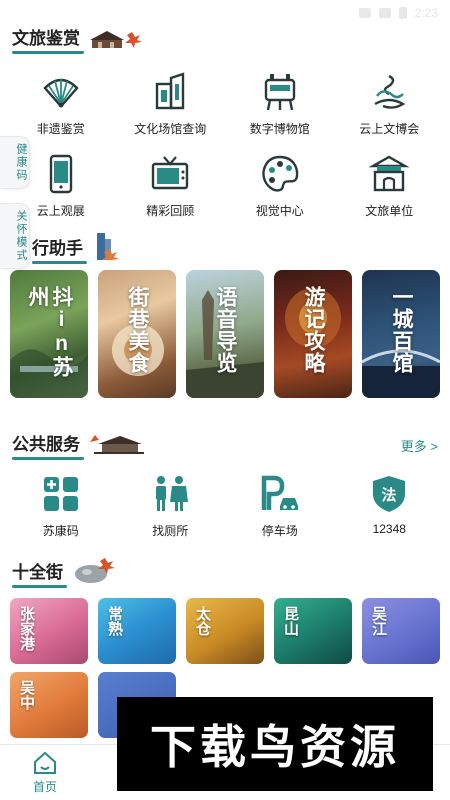 The width and height of the screenshot is (450, 800). What do you see at coordinates (39, 573) in the screenshot?
I see `section-title: 十全街` at bounding box center [39, 573].